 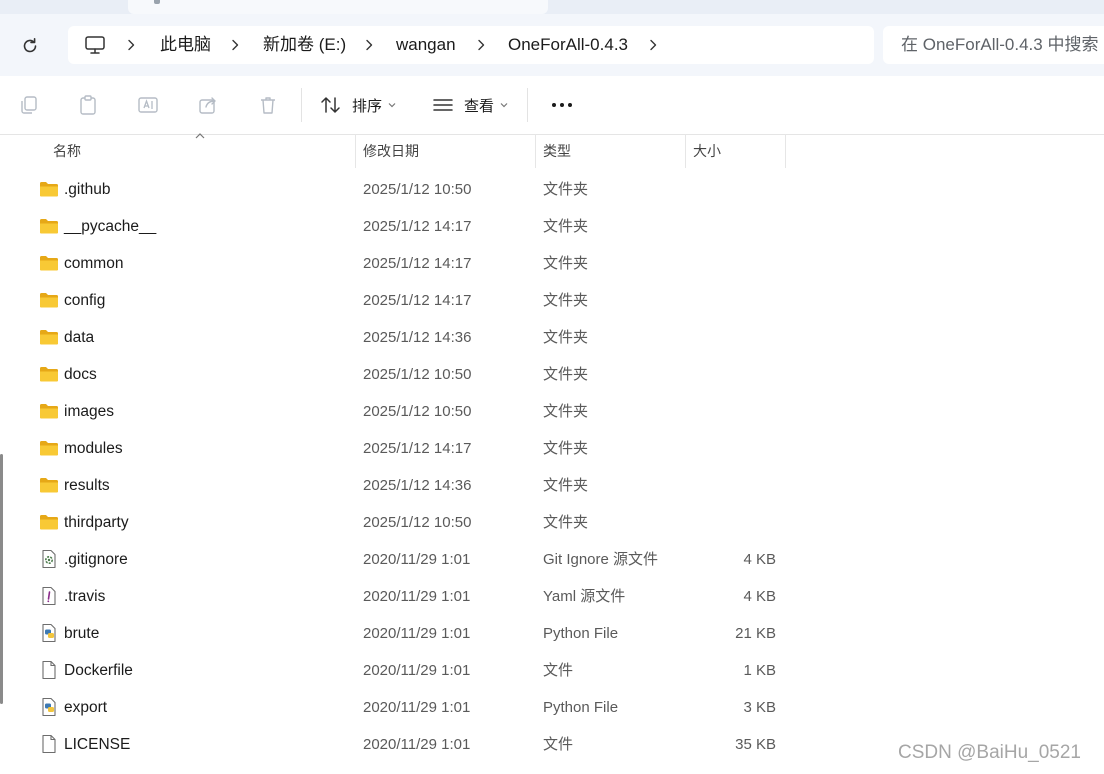 What do you see at coordinates (470, 105) in the screenshot?
I see `view-button: 查看` at bounding box center [470, 105].